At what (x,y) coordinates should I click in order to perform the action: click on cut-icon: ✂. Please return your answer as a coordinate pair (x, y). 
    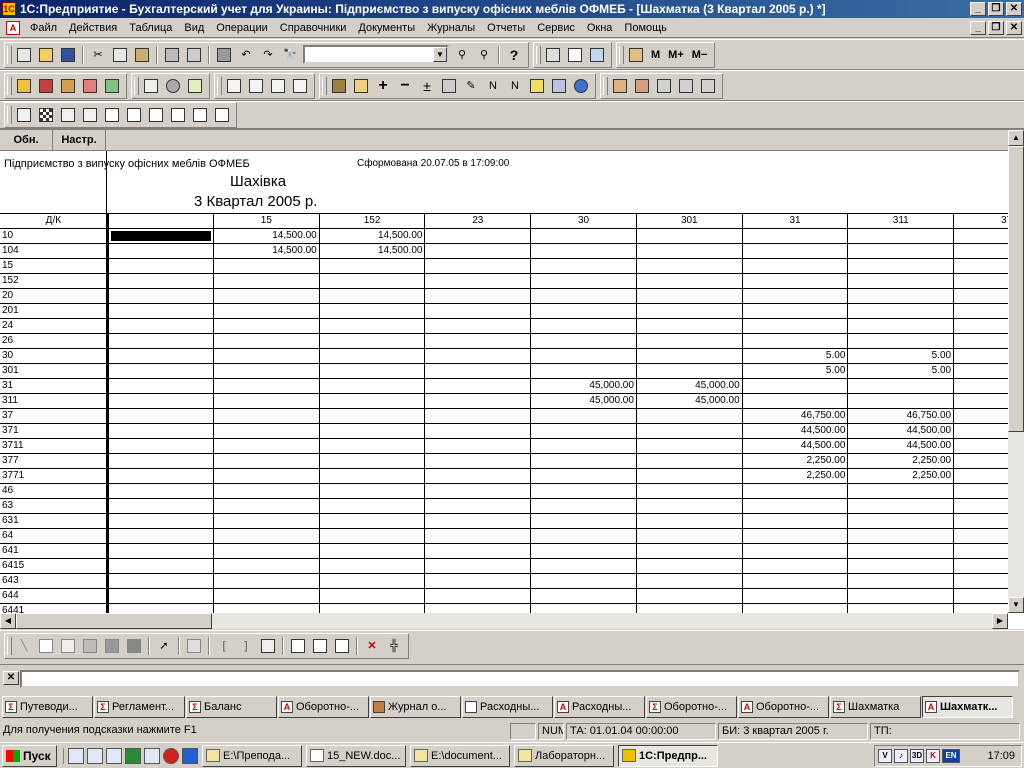
    Looking at the image, I should click on (98, 55).